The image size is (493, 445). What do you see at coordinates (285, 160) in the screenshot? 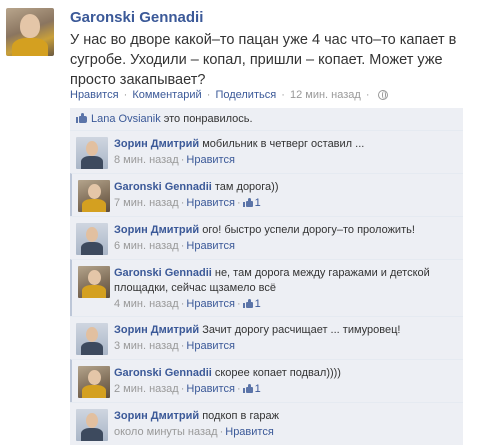
I see `comment-meta: 8 мин. назад · Нравится` at bounding box center [285, 160].